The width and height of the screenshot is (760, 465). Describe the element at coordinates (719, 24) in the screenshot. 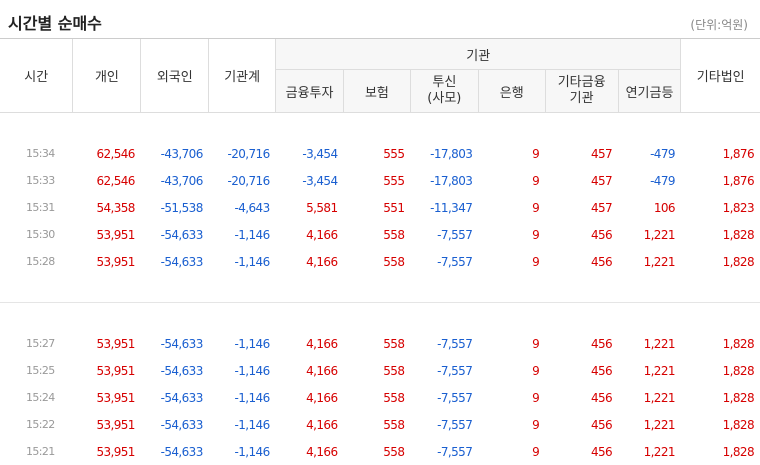

I see `unit-label: (단위:억원)` at that location.